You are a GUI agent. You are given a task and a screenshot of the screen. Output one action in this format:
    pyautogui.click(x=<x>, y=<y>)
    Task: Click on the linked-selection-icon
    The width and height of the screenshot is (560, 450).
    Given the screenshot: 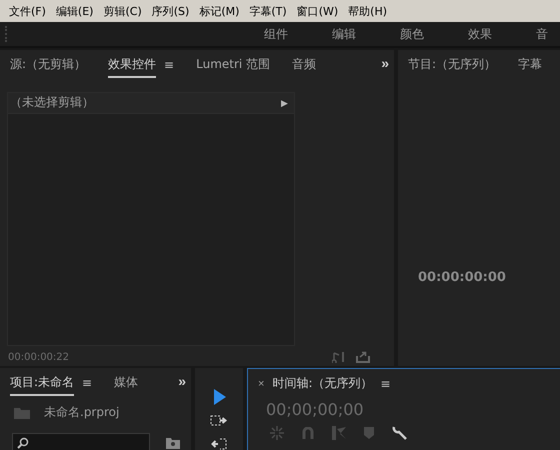 What is the action you would take?
    pyautogui.click(x=339, y=433)
    